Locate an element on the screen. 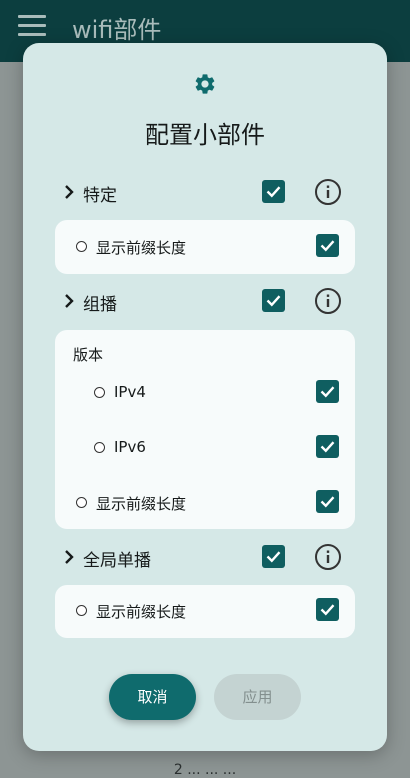  section-label: 组播 is located at coordinates (100, 305).